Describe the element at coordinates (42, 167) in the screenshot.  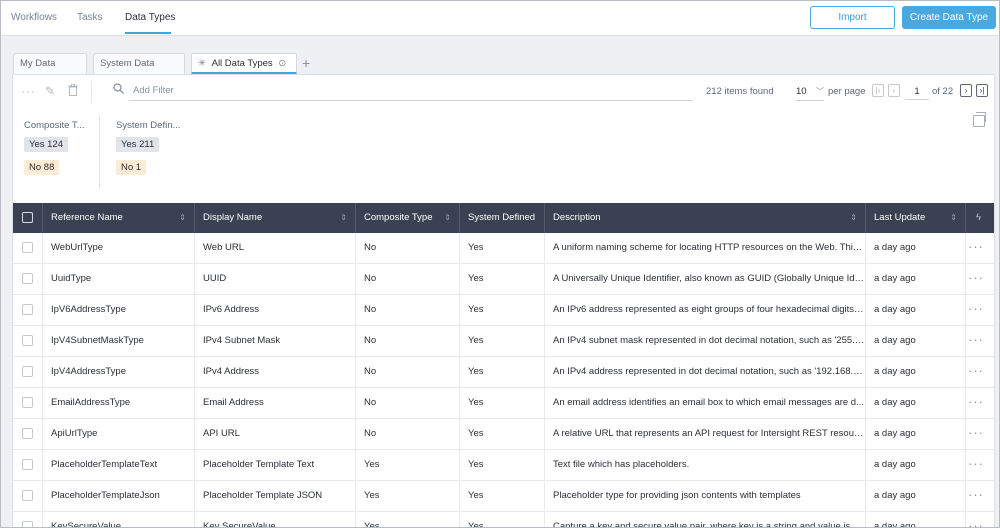
I see `composite-no-filter: No 88` at that location.